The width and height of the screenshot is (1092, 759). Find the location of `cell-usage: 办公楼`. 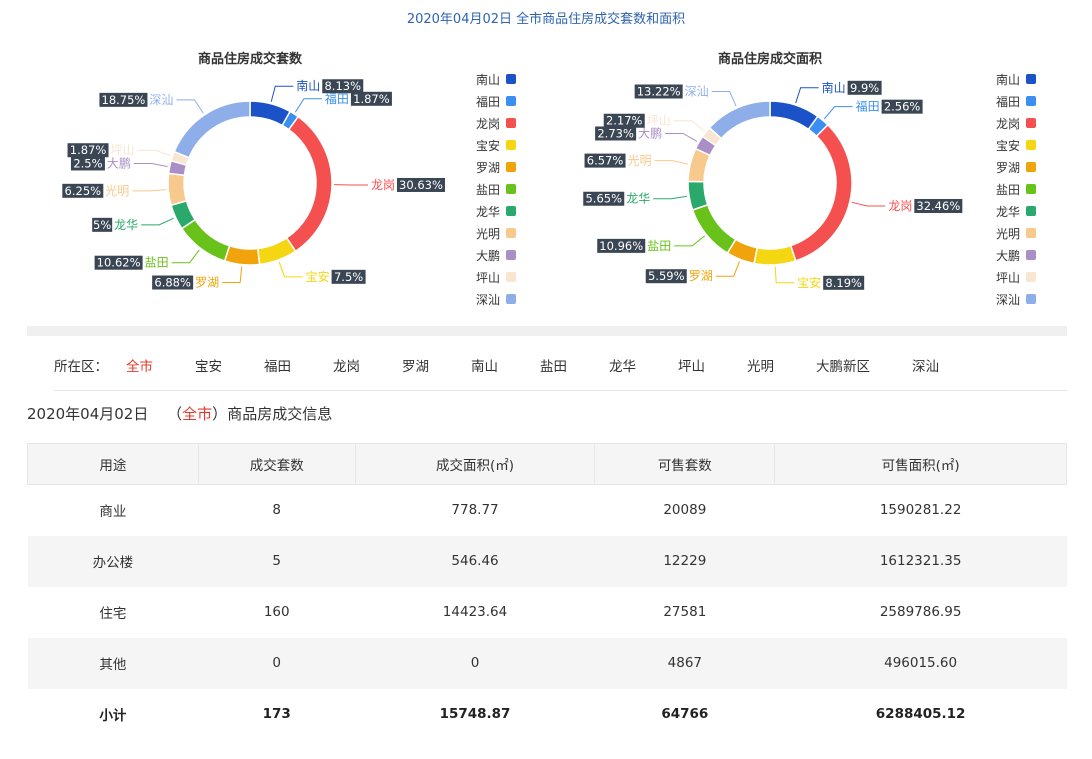

cell-usage: 办公楼 is located at coordinates (113, 561).